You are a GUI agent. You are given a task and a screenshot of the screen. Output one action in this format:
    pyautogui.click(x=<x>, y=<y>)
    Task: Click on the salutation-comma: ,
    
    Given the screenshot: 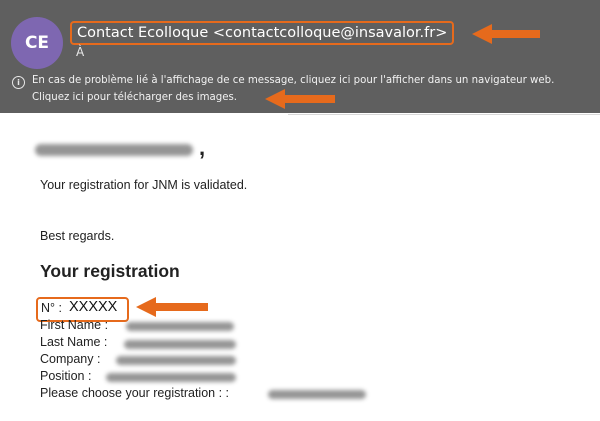 What is the action you would take?
    pyautogui.click(x=202, y=147)
    